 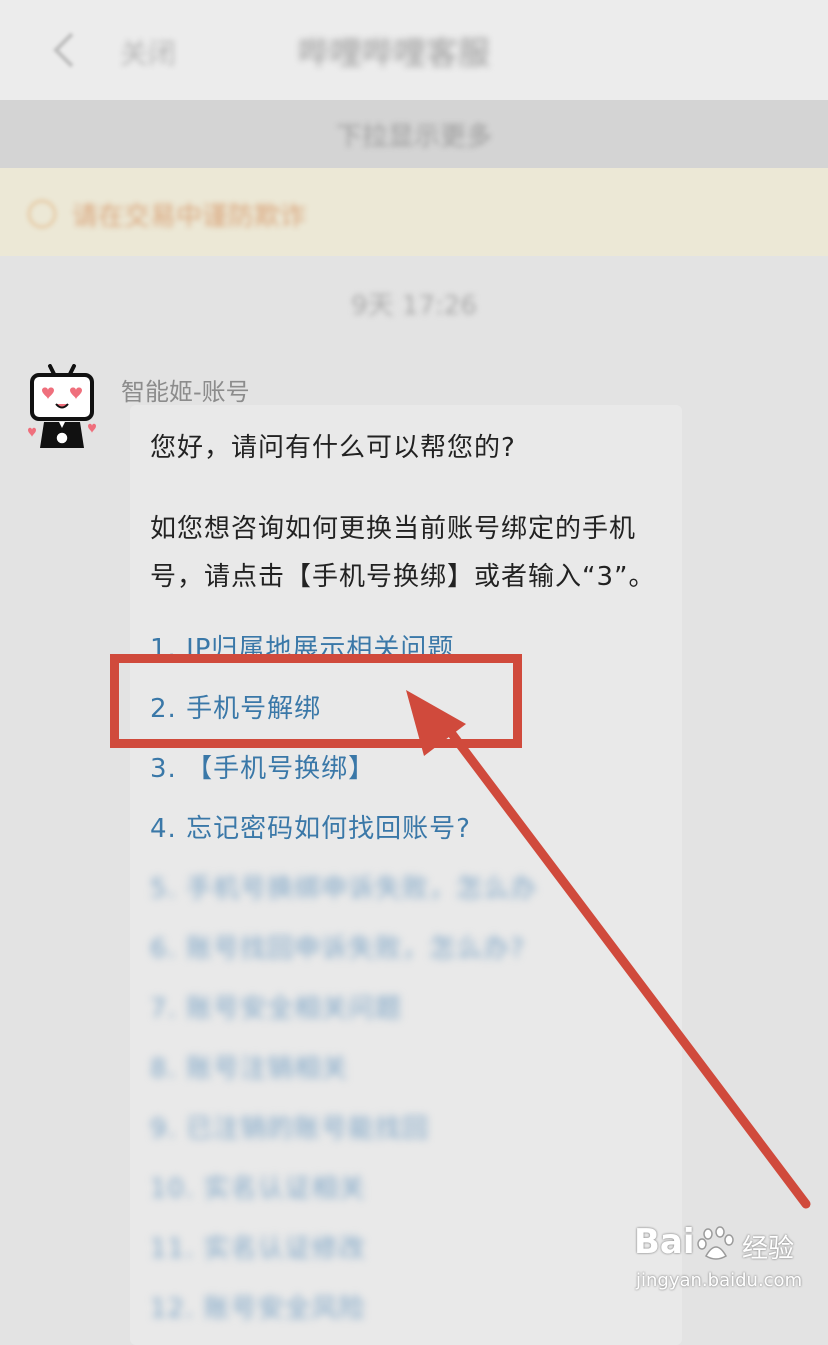 I want to click on option-8: 8. 账号注销相关, so click(x=249, y=1066).